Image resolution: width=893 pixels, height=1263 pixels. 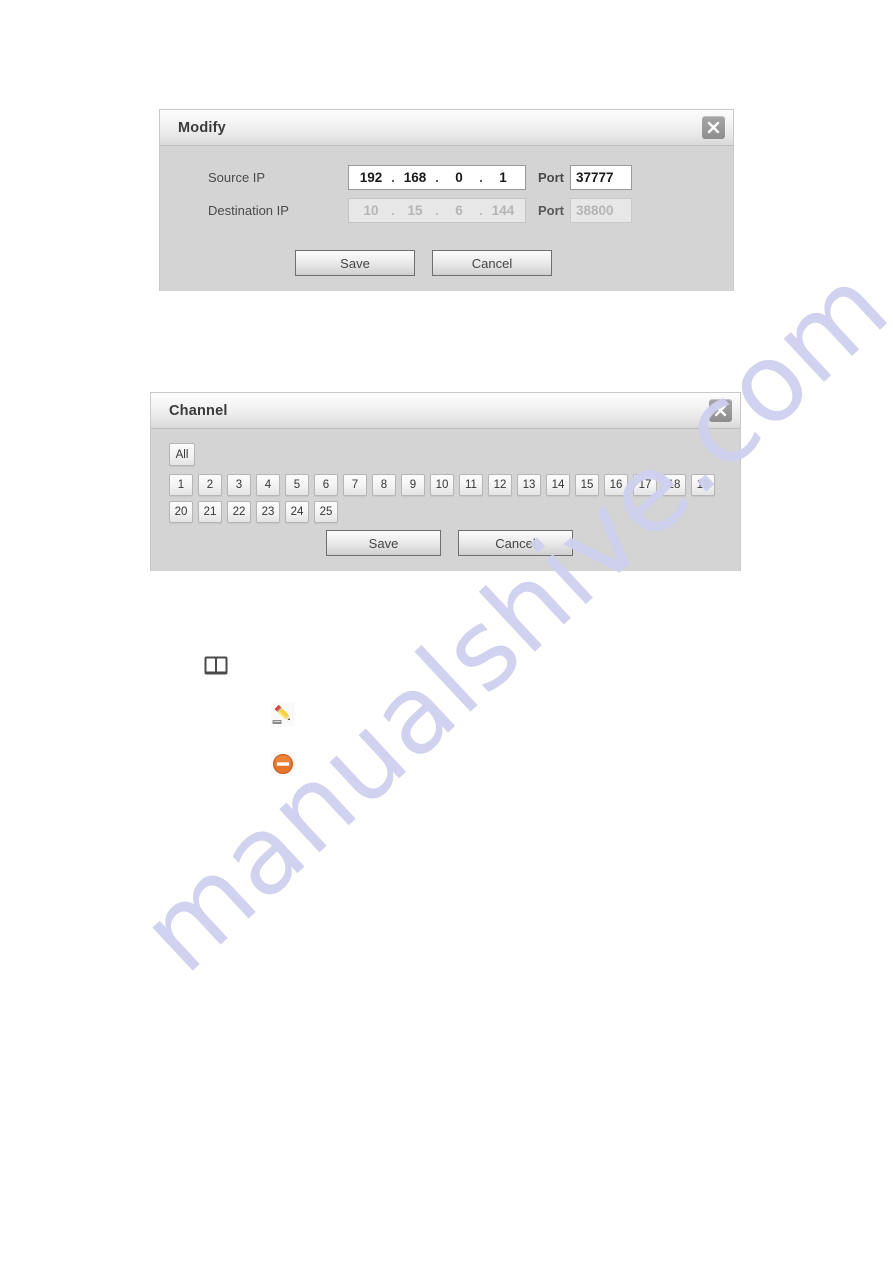 I want to click on destination-ip-octet-4: 144, so click(x=503, y=210).